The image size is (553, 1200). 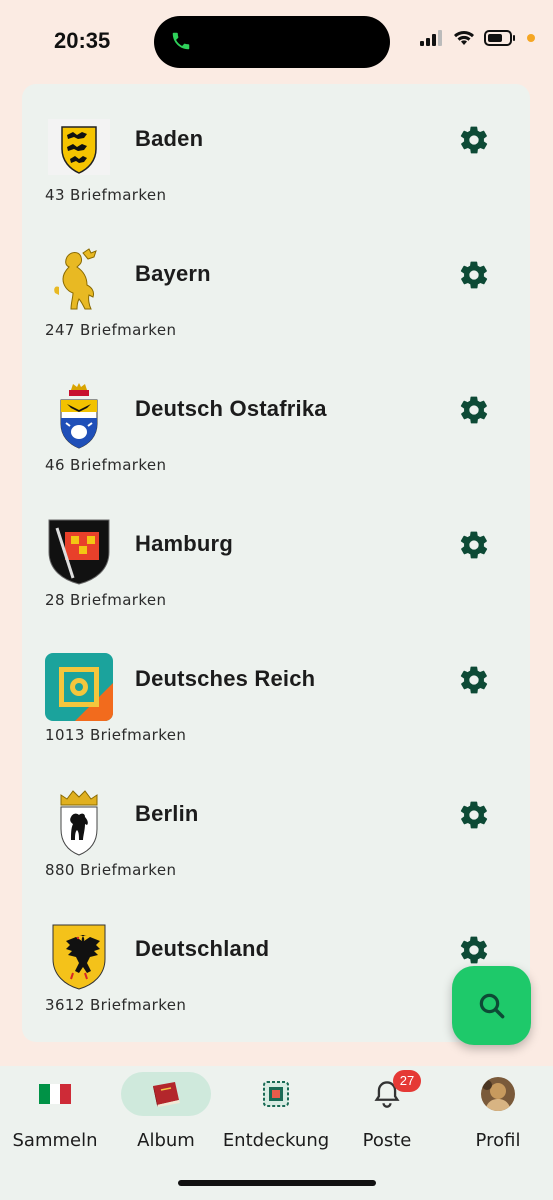 I want to click on album-item-hamburg: Hamburg 28 Briefmarken, so click(x=276, y=556).